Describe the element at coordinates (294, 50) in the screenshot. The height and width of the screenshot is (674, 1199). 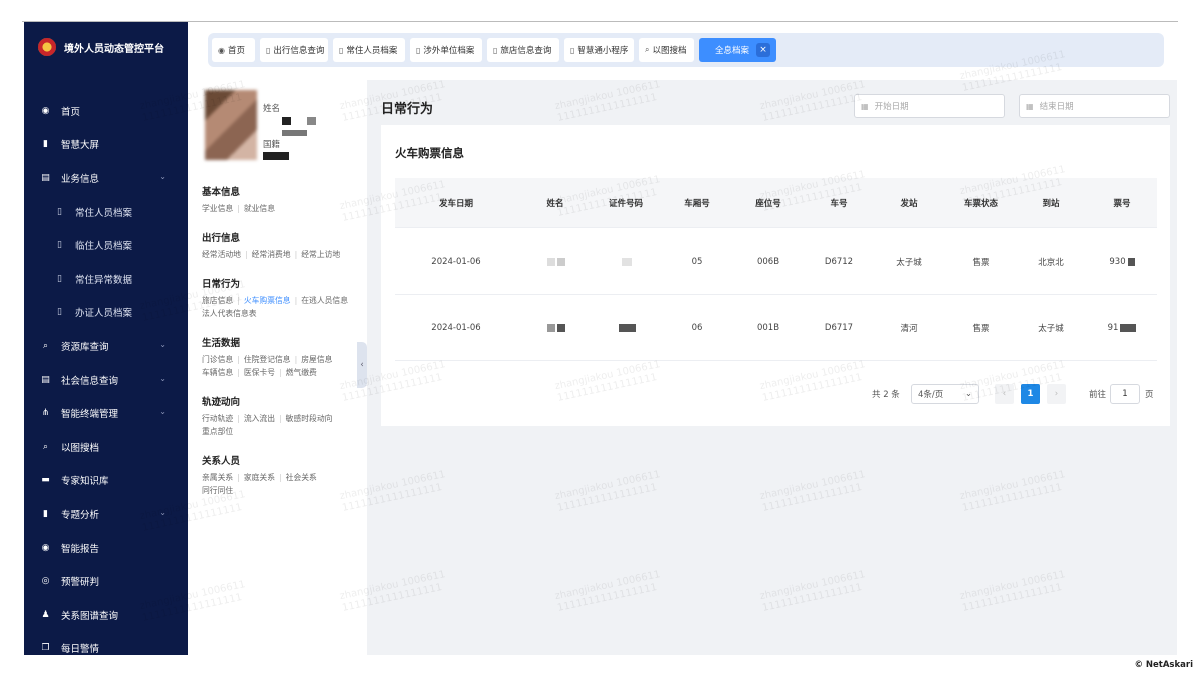
I see `tab: ▯ 出行信息查询` at that location.